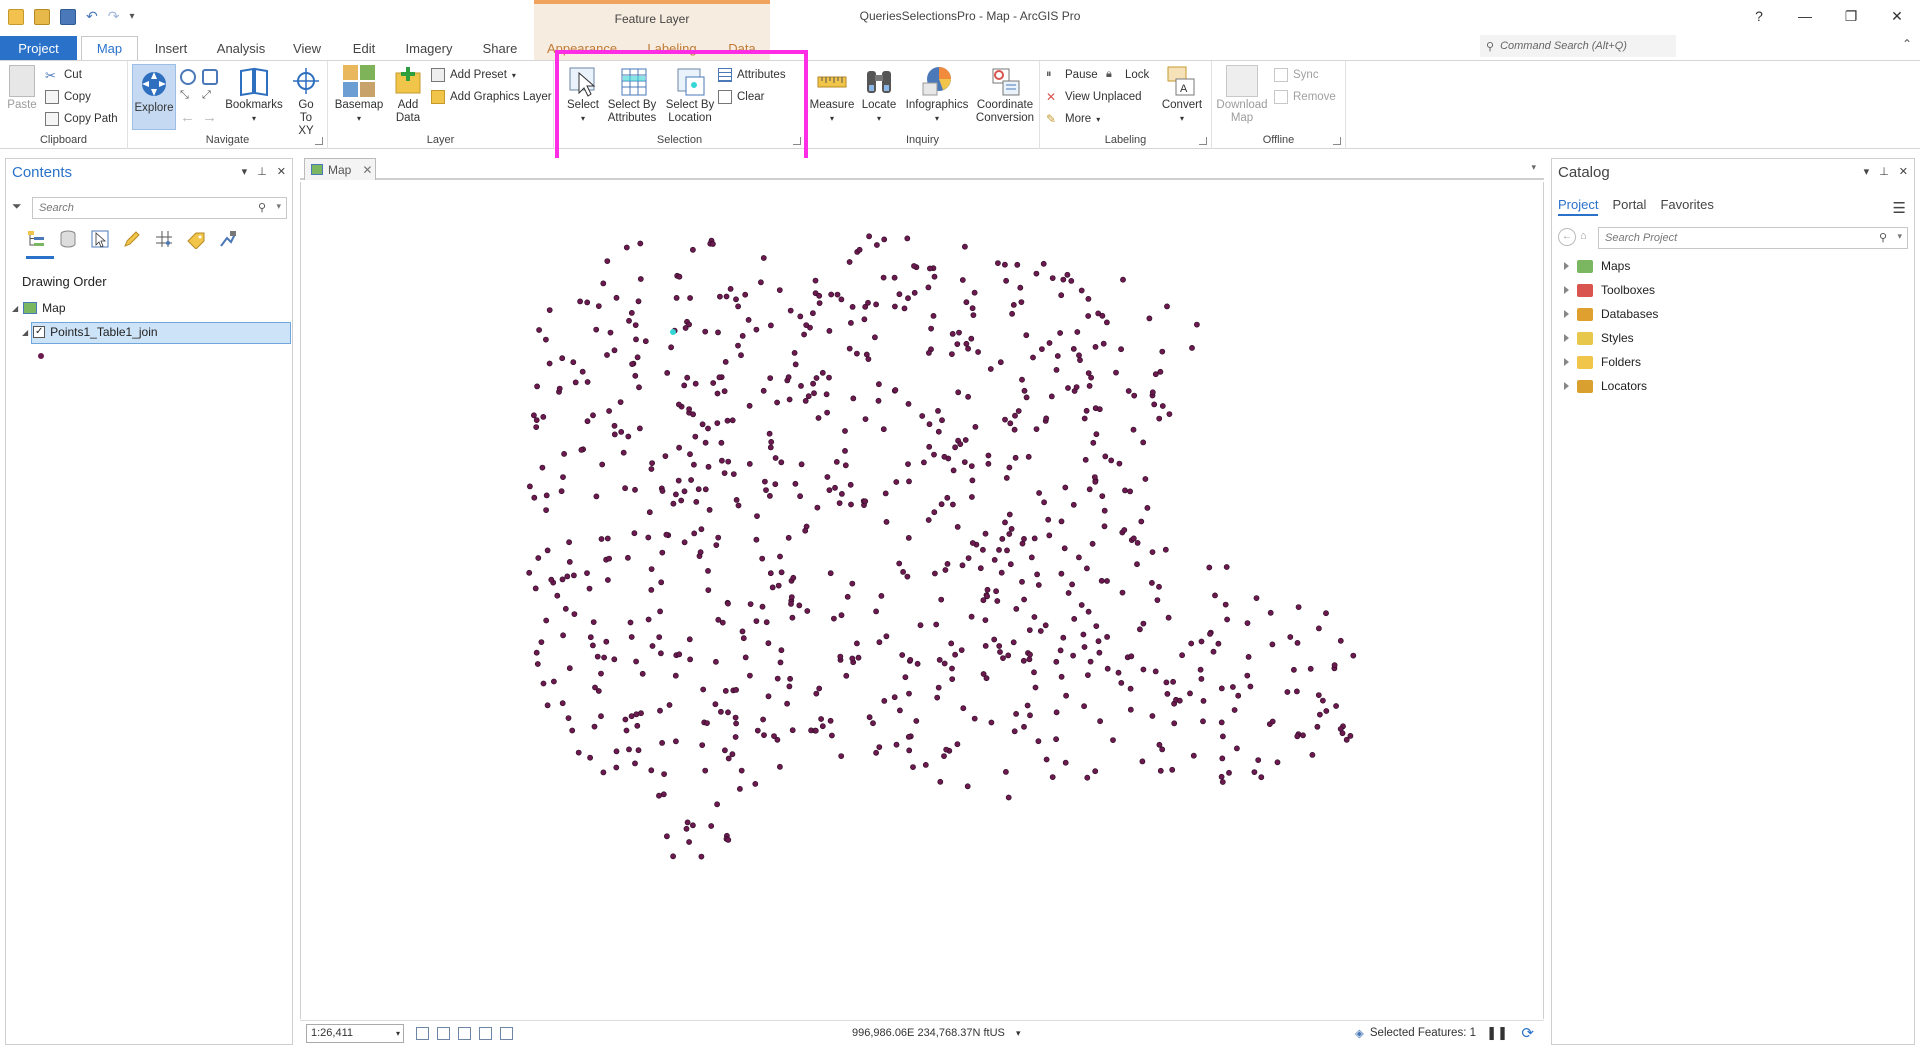 The image size is (1920, 1050). I want to click on fixed-zoom-icon, so click(210, 77).